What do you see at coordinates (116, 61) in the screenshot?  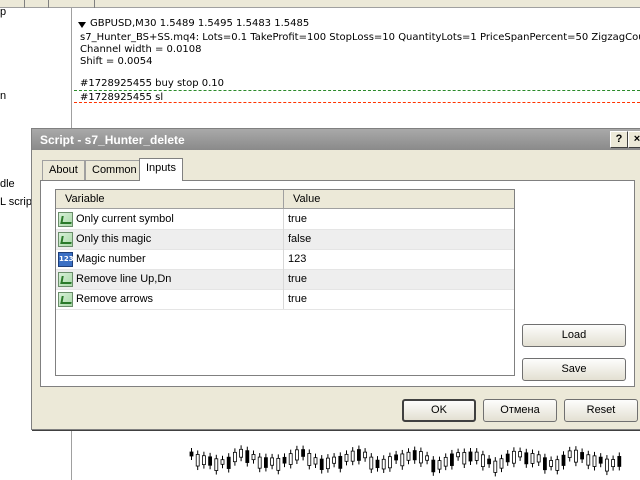 I see `shift-text: Shift = 0.0054` at bounding box center [116, 61].